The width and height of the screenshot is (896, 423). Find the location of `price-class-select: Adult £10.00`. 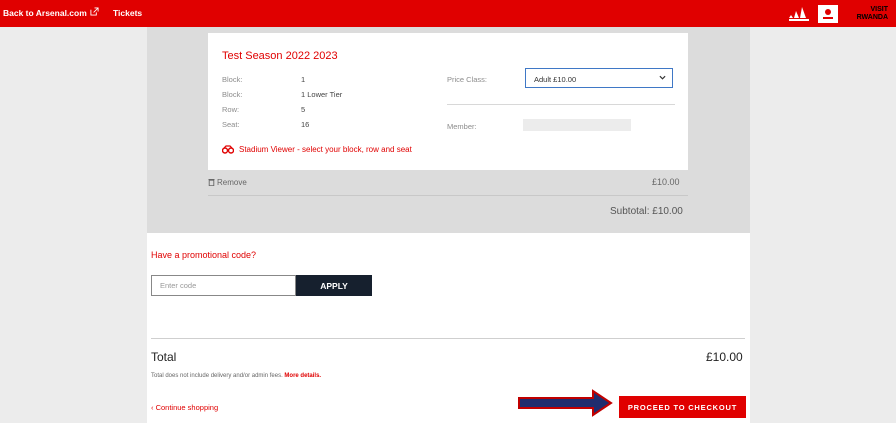

price-class-select: Adult £10.00 is located at coordinates (599, 78).